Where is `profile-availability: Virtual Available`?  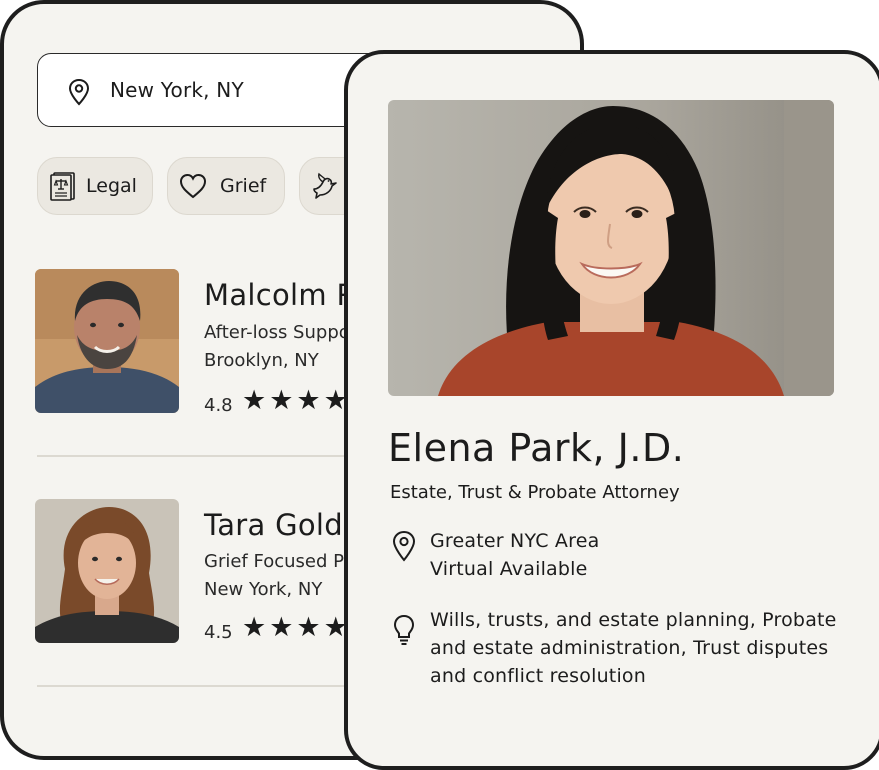 profile-availability: Virtual Available is located at coordinates (509, 569).